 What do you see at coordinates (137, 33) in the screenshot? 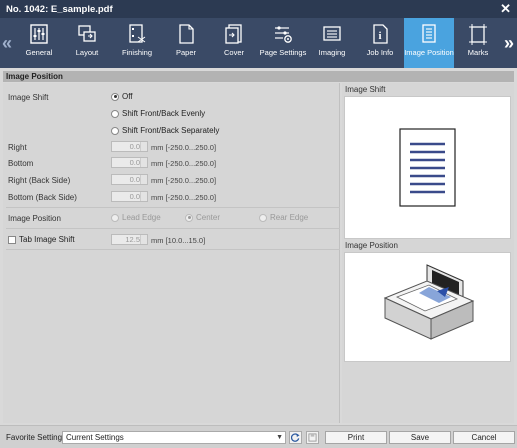
I see `finishing-icon` at bounding box center [137, 33].